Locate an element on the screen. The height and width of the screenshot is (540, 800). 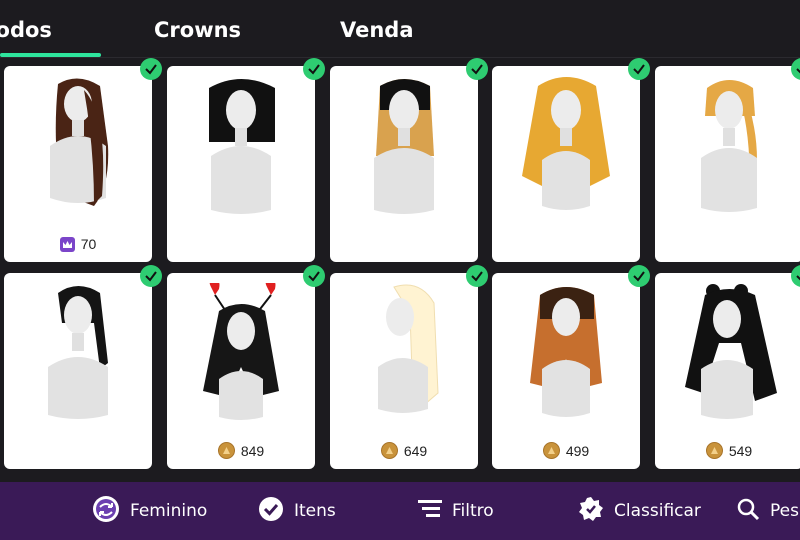
pesquisar-button: Pesq is located at coordinates (768, 511).